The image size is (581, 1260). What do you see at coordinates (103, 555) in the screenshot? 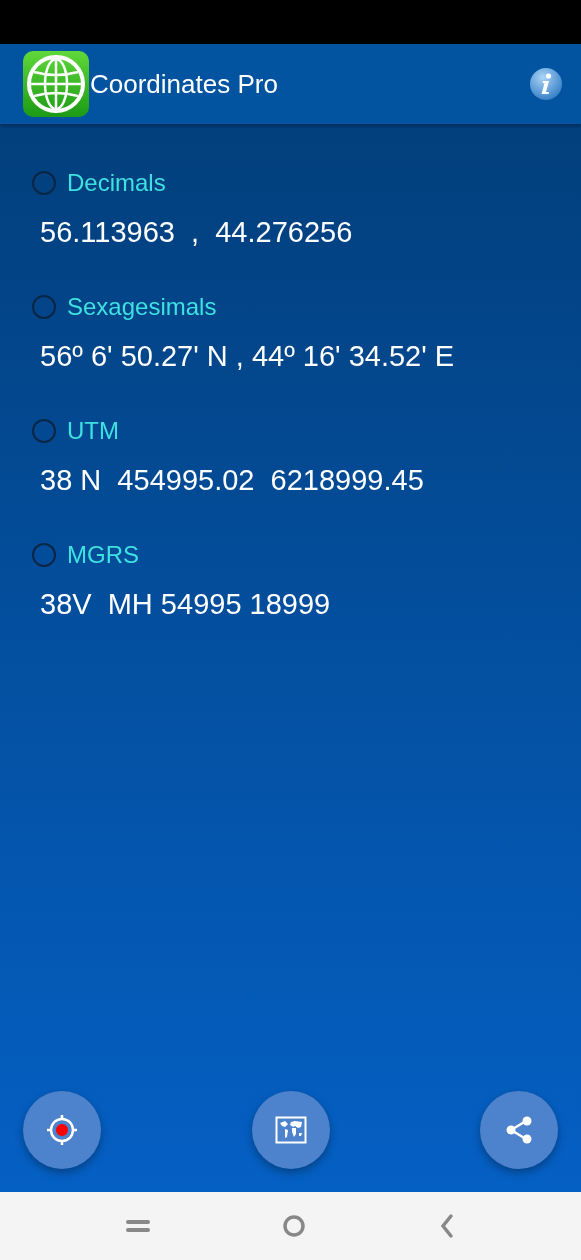
I see `format-label: MGRS` at bounding box center [103, 555].